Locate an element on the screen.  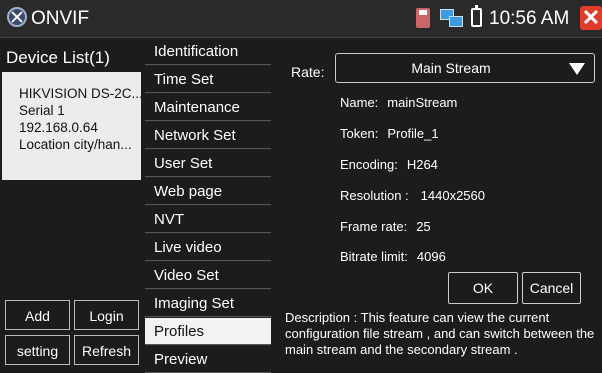
resolution-label: Resolution : is located at coordinates (374, 195).